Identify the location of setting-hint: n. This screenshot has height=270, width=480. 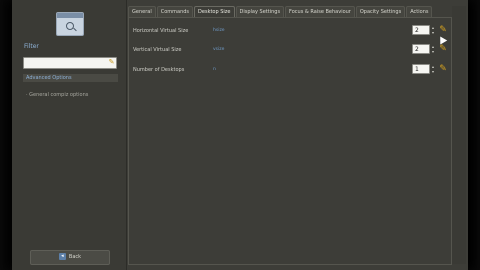
(214, 69).